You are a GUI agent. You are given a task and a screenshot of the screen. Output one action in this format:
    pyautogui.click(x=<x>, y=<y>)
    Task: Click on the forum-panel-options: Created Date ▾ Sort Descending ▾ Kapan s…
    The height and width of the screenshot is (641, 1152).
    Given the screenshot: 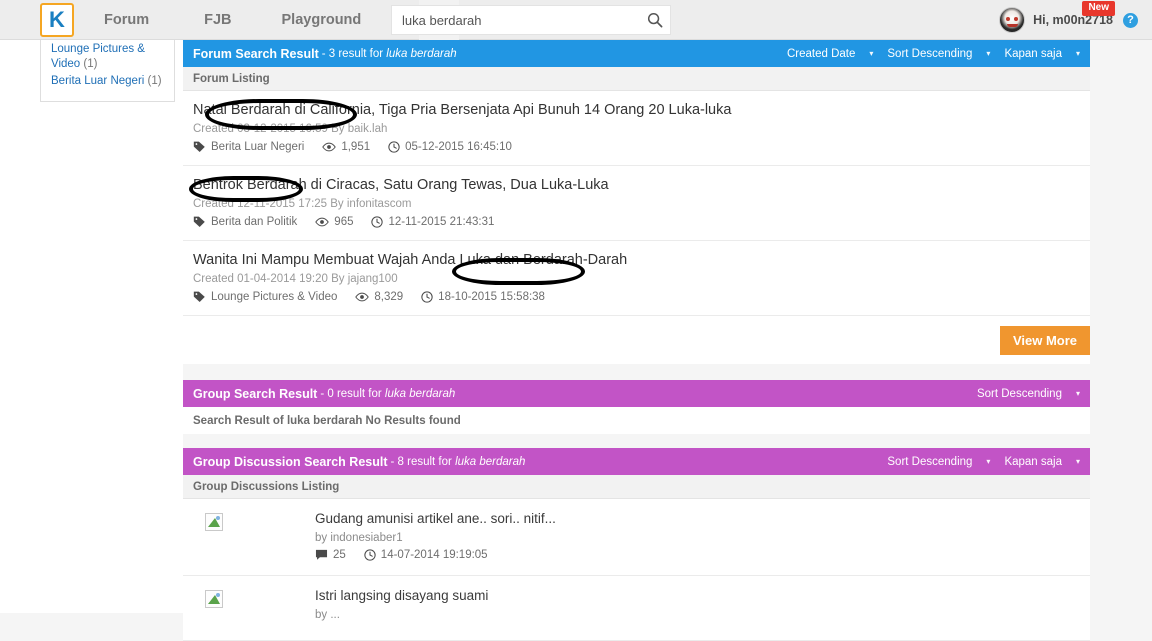 What is the action you would take?
    pyautogui.click(x=933, y=54)
    